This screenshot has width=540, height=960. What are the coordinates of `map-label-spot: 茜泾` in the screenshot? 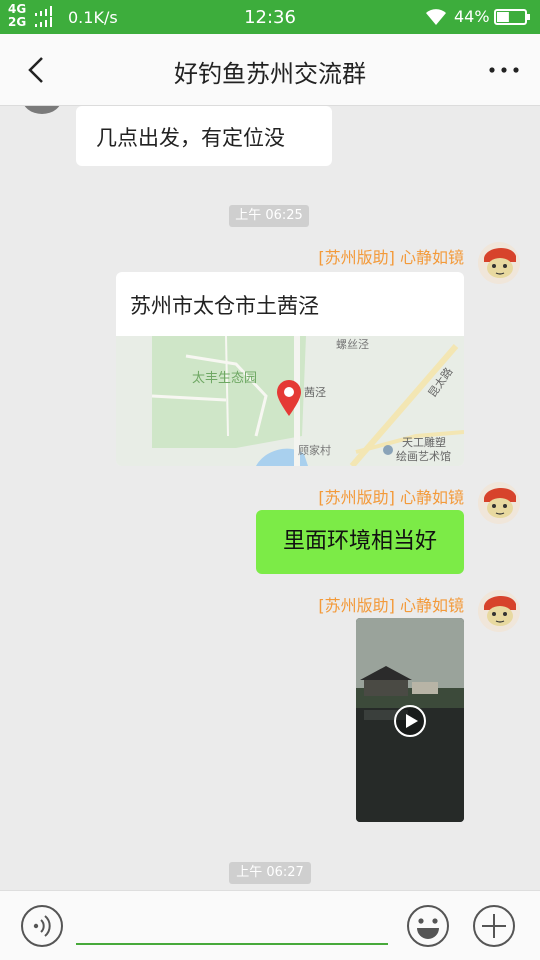 It's located at (315, 392).